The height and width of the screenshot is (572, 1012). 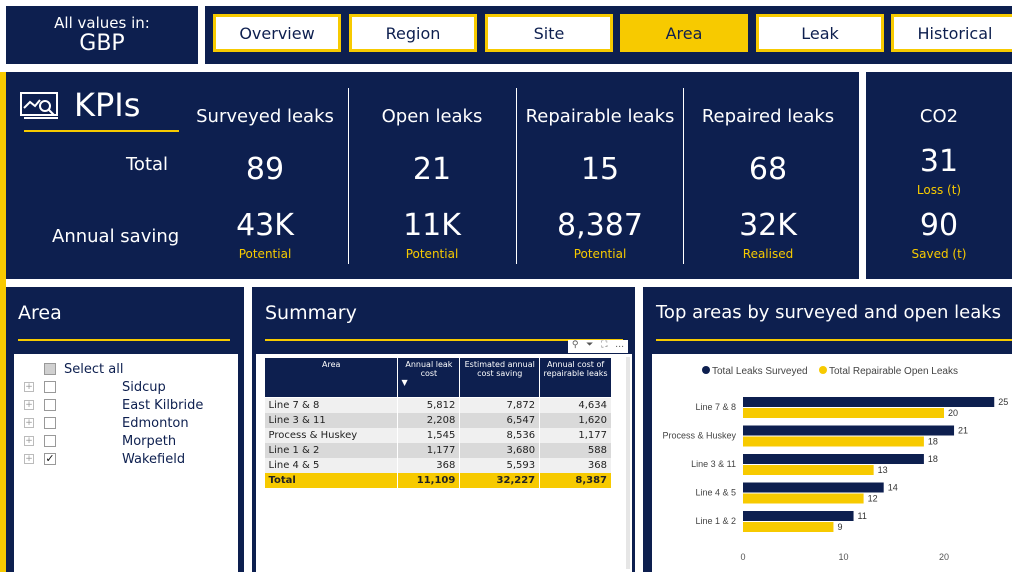 What do you see at coordinates (429, 377) in the screenshot?
I see `col-header-annual-leak-cost: Annual leak cost ▼` at bounding box center [429, 377].